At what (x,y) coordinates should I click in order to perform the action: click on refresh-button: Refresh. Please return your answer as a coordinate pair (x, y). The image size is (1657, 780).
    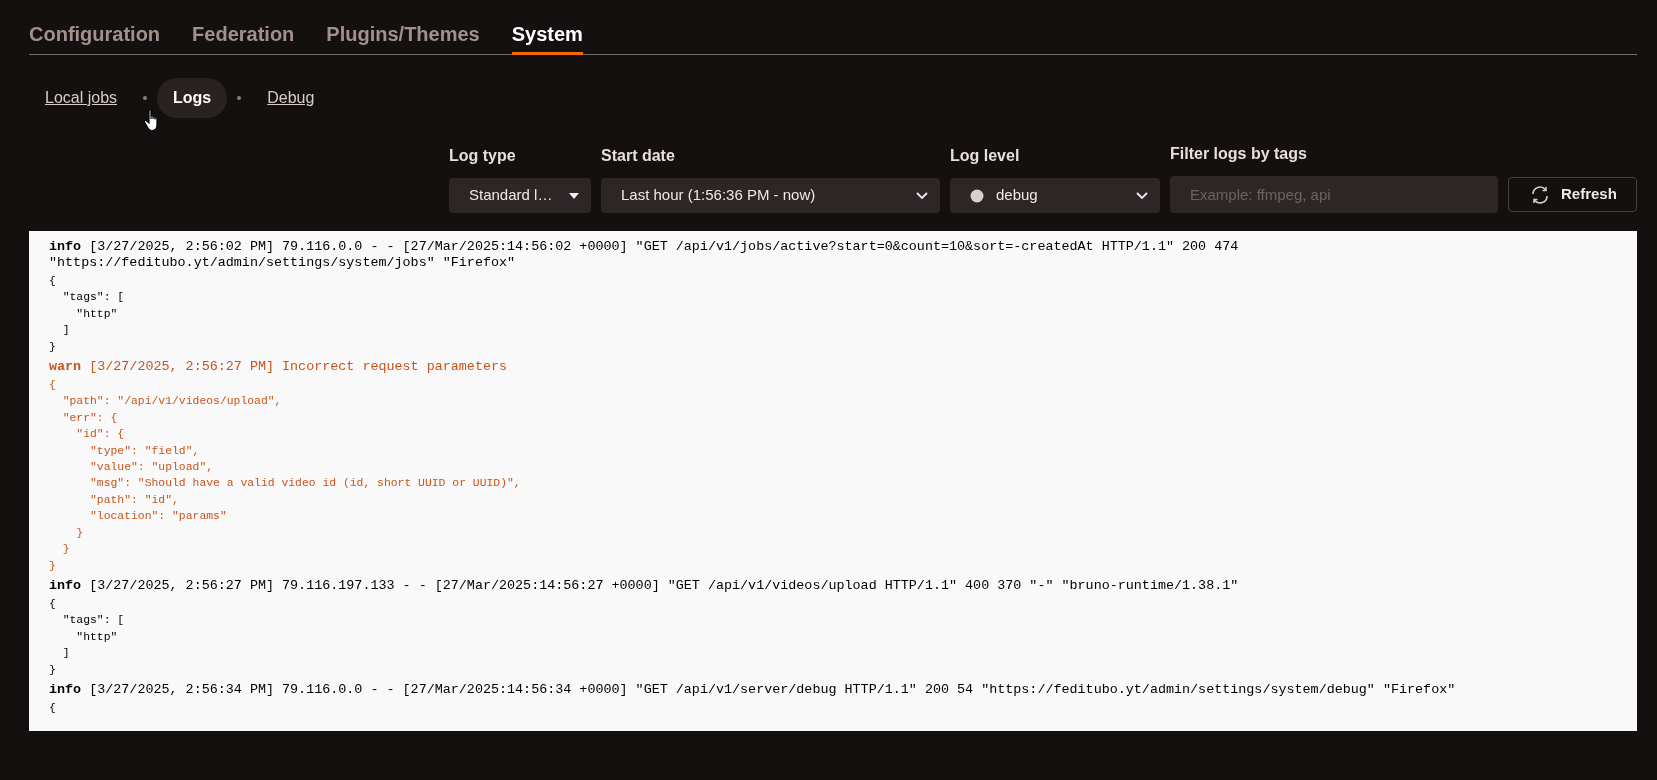
    Looking at the image, I should click on (1572, 194).